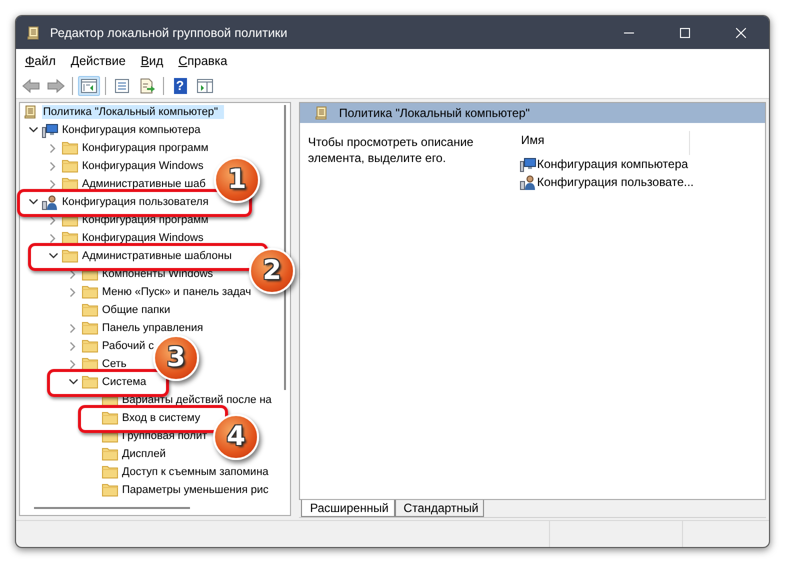  Describe the element at coordinates (152, 328) in the screenshot. I see `tree-item: Панель управления` at that location.